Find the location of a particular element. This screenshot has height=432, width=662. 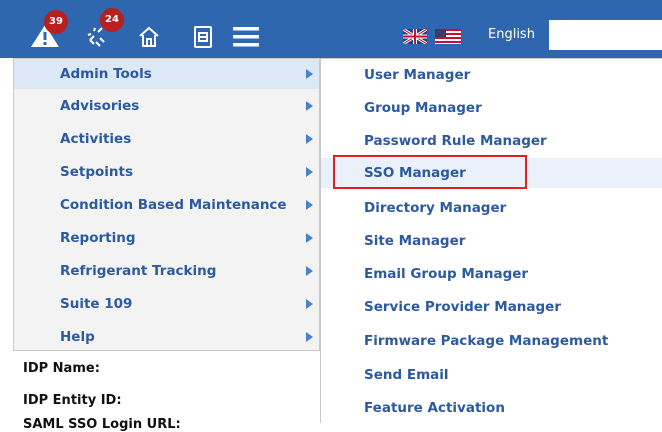

menu-item-label: Suite 109 is located at coordinates (96, 304).